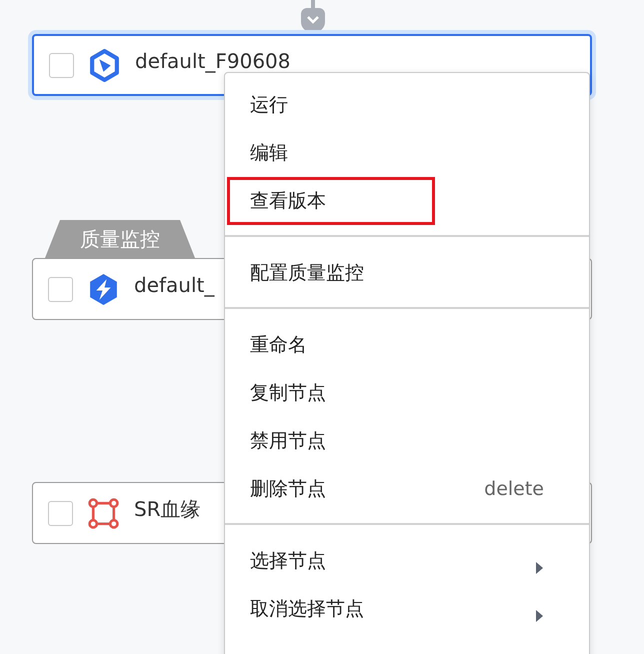 This screenshot has height=654, width=644. What do you see at coordinates (103, 289) in the screenshot?
I see `lightning-hexagon-icon` at bounding box center [103, 289].